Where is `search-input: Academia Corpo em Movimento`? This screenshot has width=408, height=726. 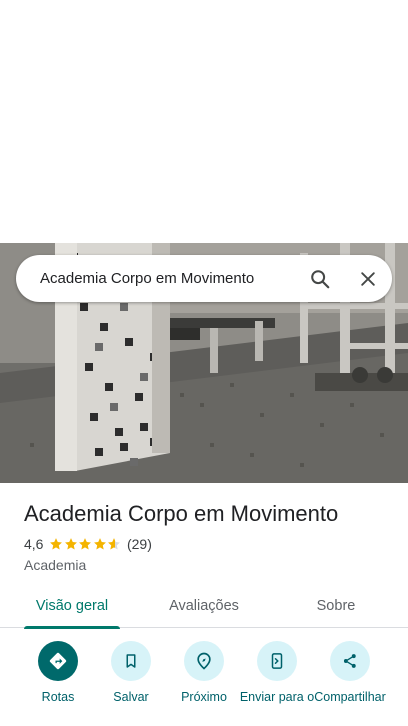 search-input: Academia Corpo em Movimento is located at coordinates (168, 278).